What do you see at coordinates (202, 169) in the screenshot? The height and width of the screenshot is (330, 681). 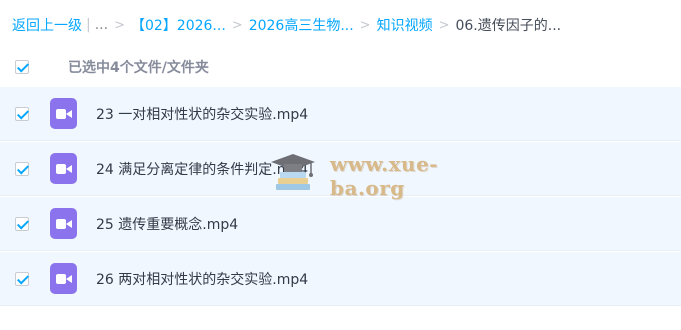 I see `file-name: 24 满足分离定律的条件判定.mp4` at bounding box center [202, 169].